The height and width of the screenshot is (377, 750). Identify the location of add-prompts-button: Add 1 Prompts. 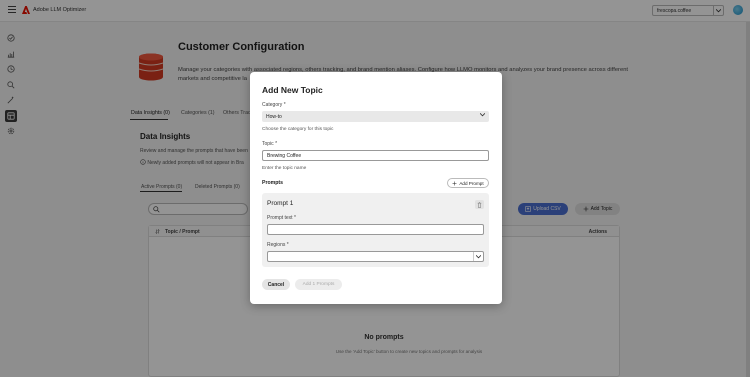
(318, 284).